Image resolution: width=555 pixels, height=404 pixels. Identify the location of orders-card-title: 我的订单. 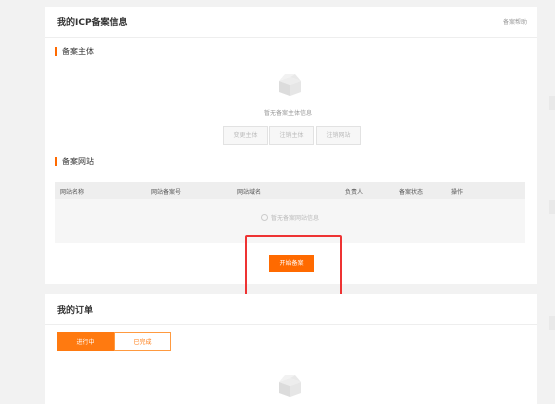
(75, 311).